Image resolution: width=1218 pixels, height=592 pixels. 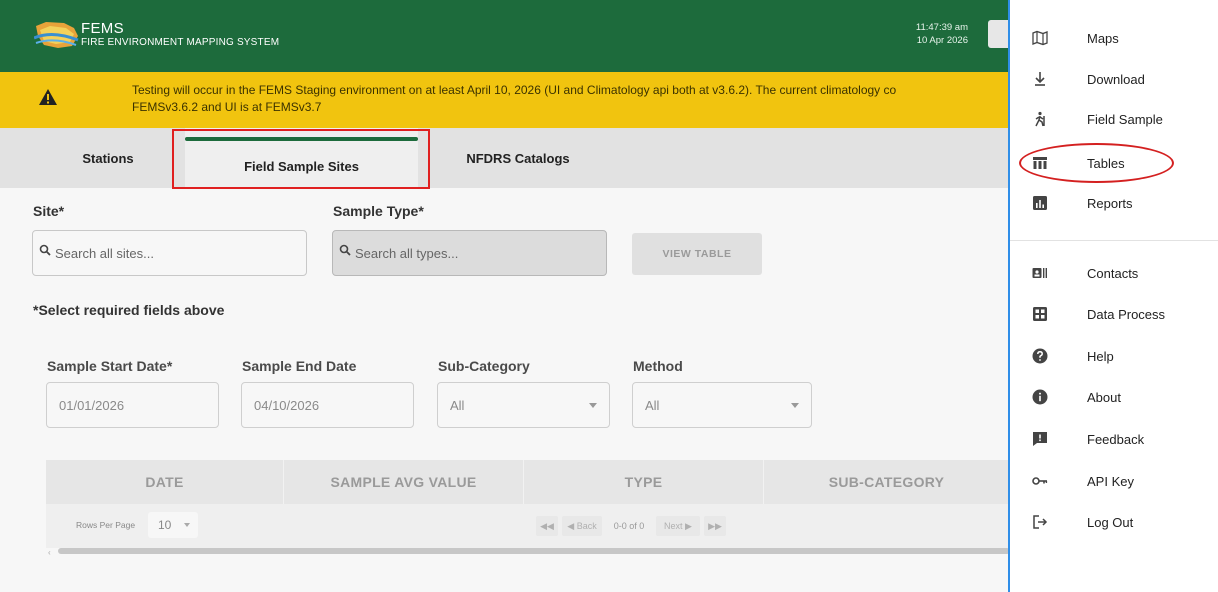 What do you see at coordinates (1040, 119) in the screenshot?
I see `hiker-icon` at bounding box center [1040, 119].